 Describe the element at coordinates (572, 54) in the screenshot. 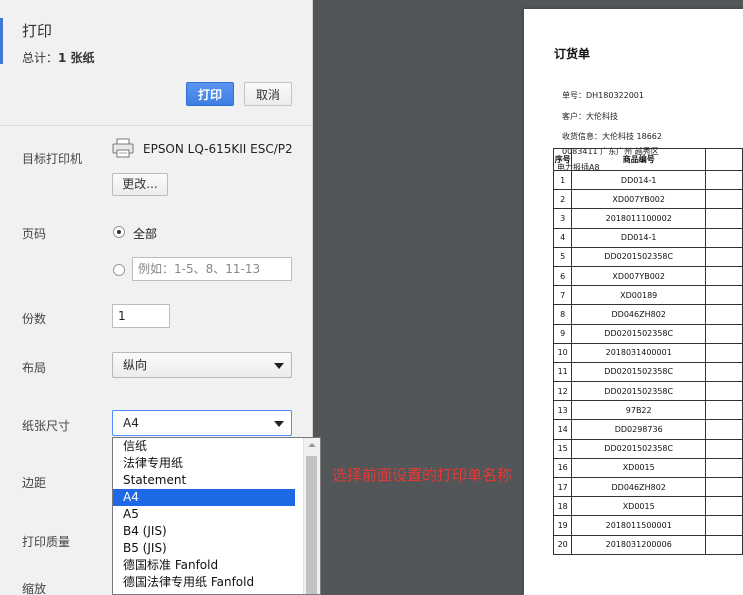

I see `document-title: 订货单` at that location.